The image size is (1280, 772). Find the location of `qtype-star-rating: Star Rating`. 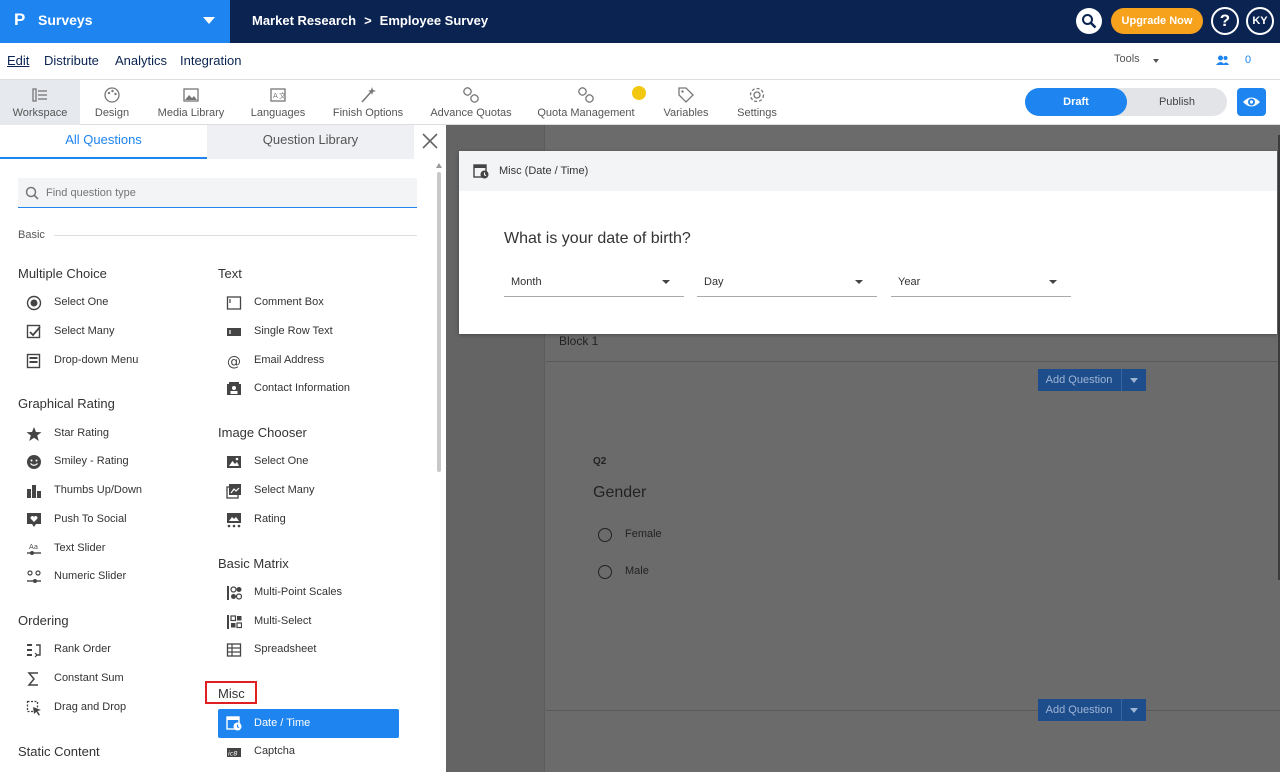

qtype-star-rating: Star Rating is located at coordinates (108, 433).